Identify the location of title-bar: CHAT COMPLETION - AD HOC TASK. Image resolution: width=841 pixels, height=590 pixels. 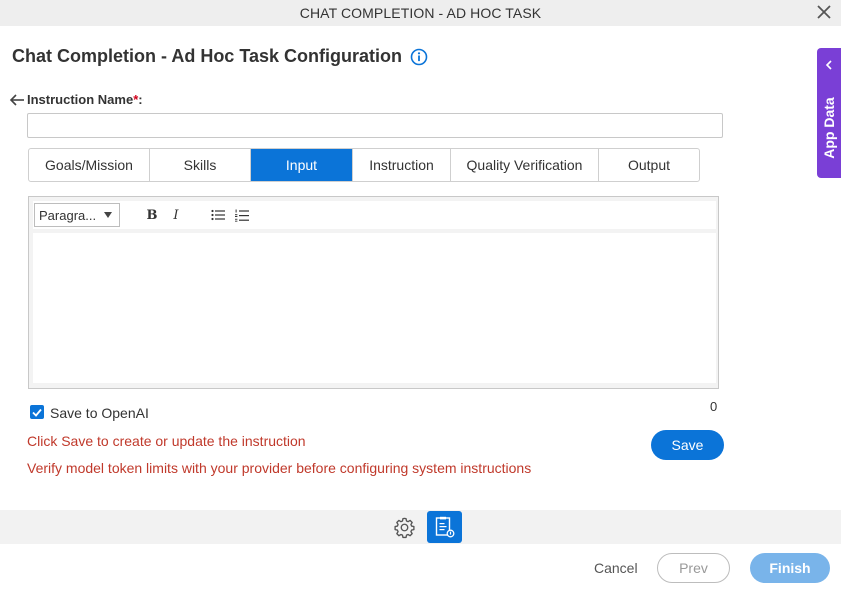
(420, 13).